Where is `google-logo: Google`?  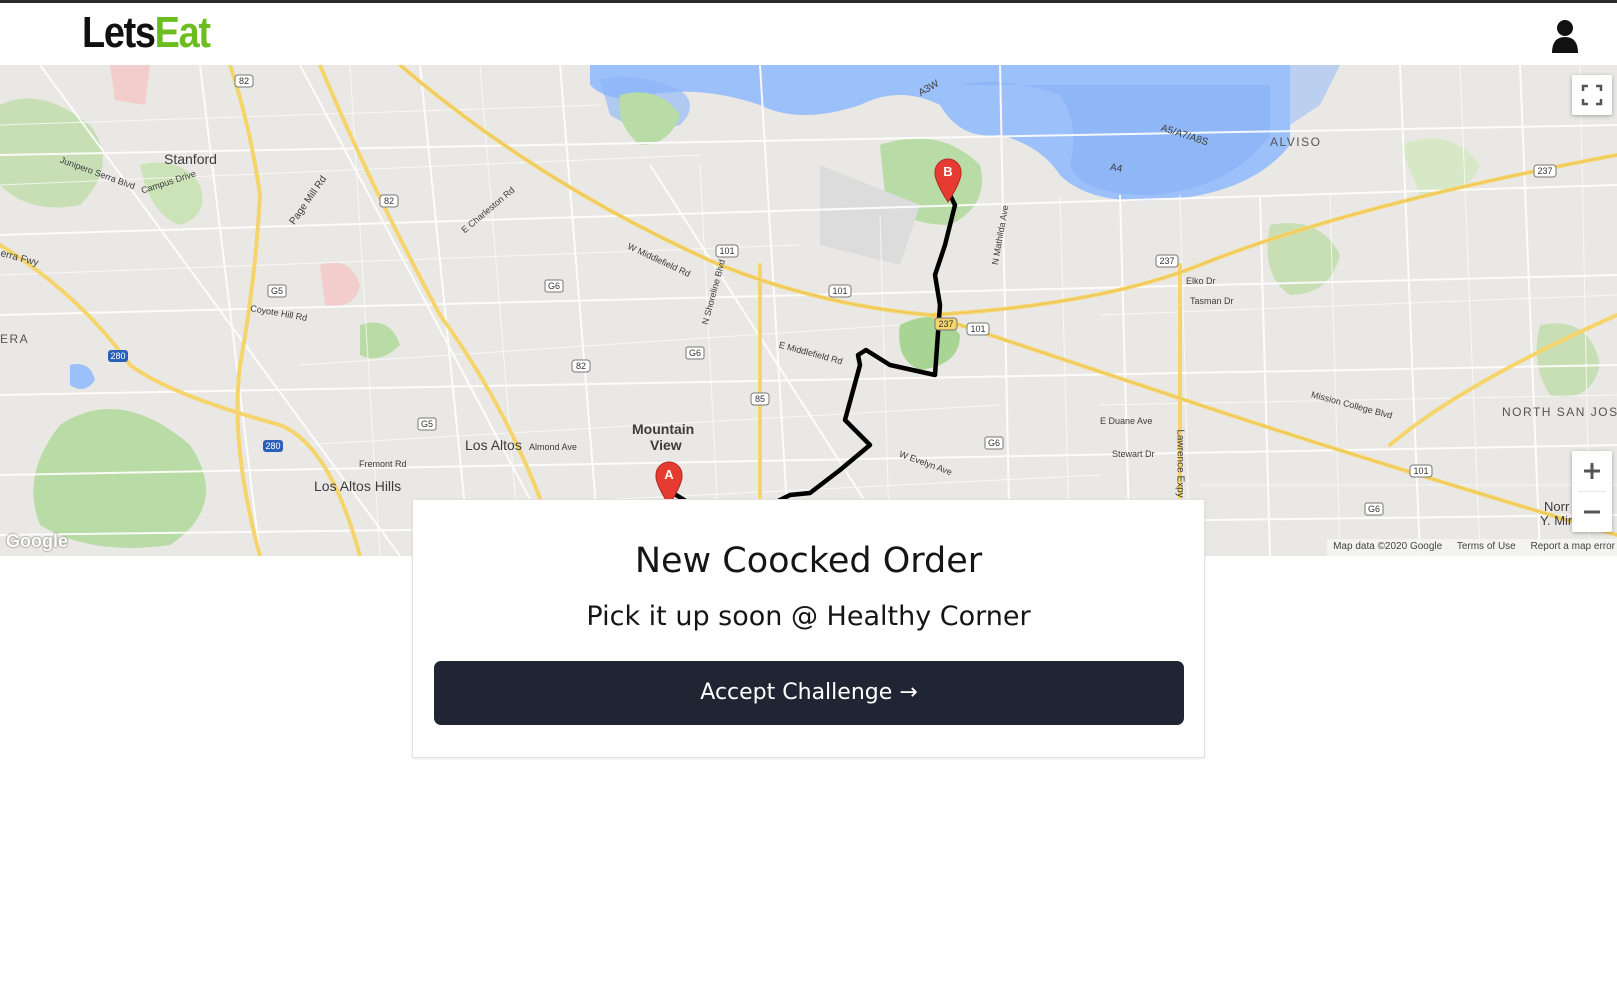
google-logo: Google is located at coordinates (37, 541).